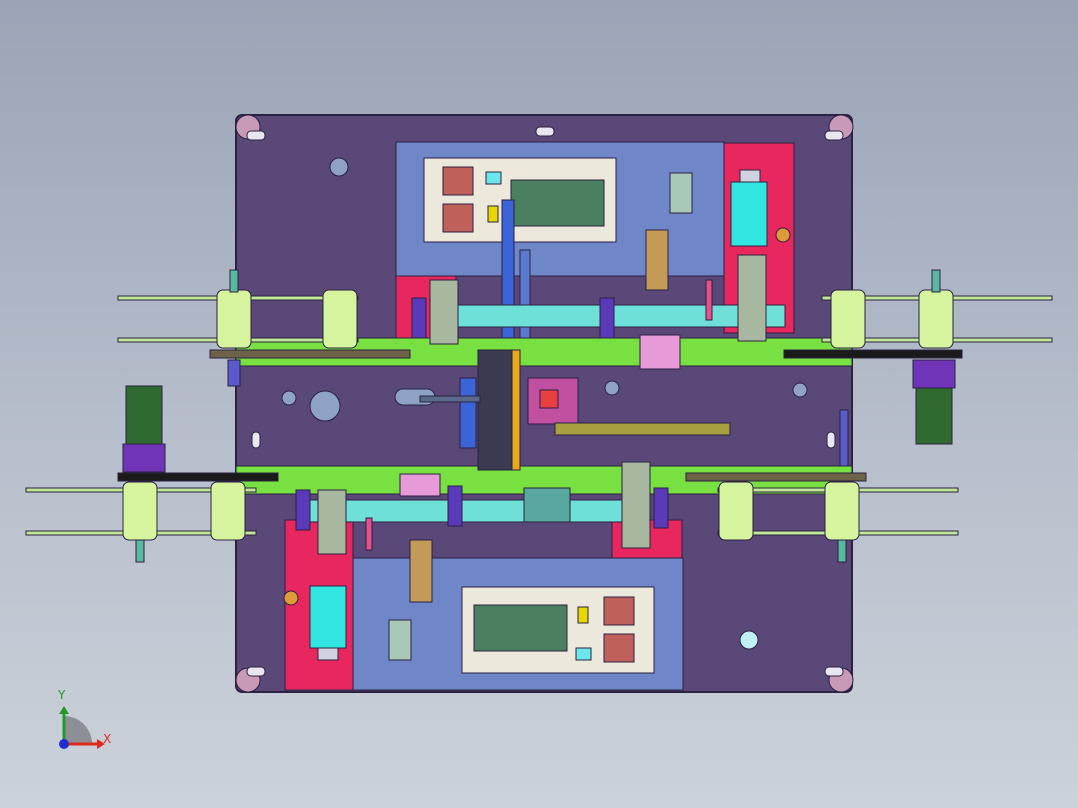 This screenshot has width=1078, height=808. What do you see at coordinates (64, 744) in the screenshot?
I see `z-axis-dot` at bounding box center [64, 744].